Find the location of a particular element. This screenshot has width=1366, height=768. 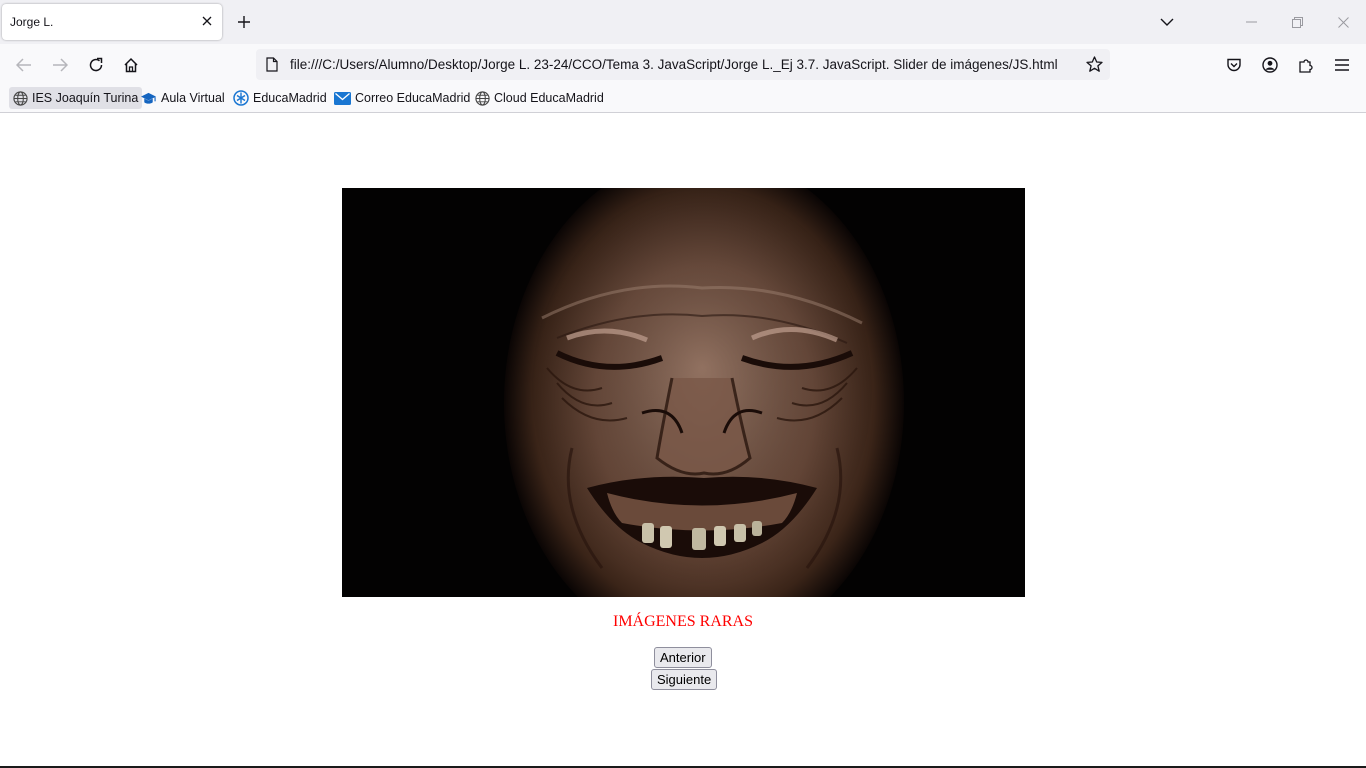

bookmark-label: Cloud EducaMadrid is located at coordinates (549, 98).